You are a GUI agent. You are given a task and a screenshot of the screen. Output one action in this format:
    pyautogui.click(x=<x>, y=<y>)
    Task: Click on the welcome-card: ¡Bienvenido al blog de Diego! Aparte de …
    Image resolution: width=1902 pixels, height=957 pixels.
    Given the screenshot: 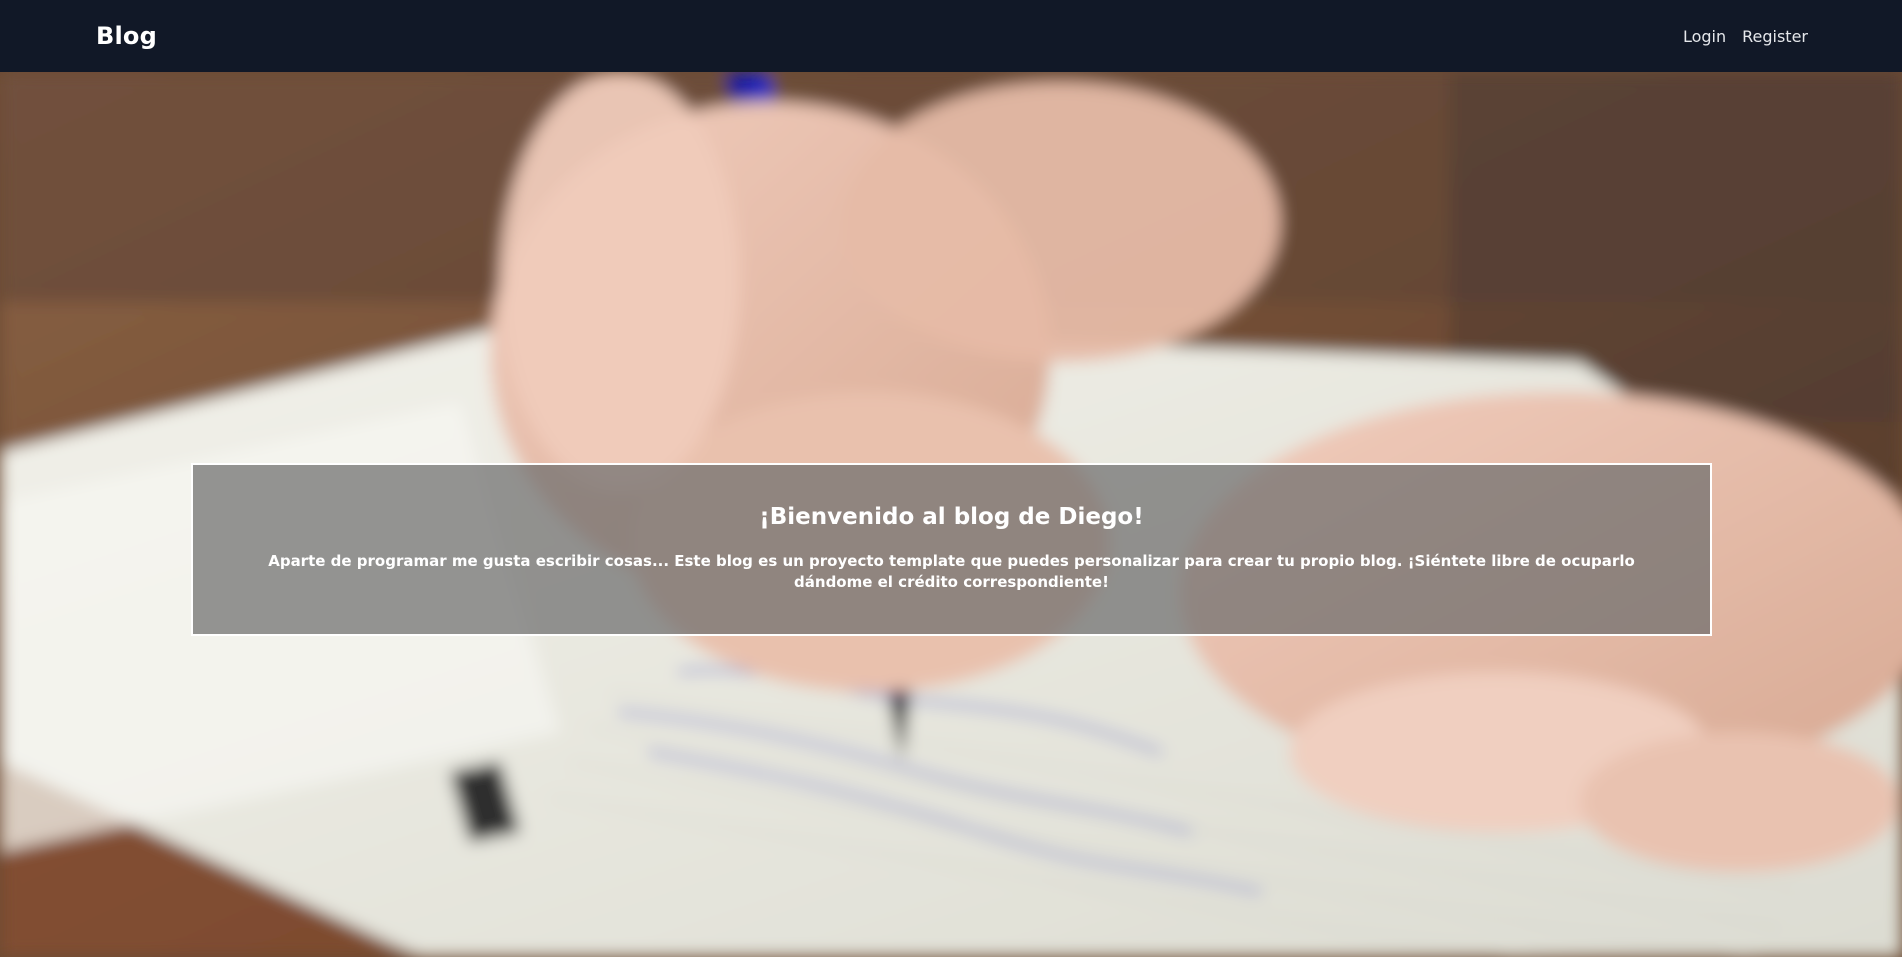 What is the action you would take?
    pyautogui.click(x=951, y=549)
    